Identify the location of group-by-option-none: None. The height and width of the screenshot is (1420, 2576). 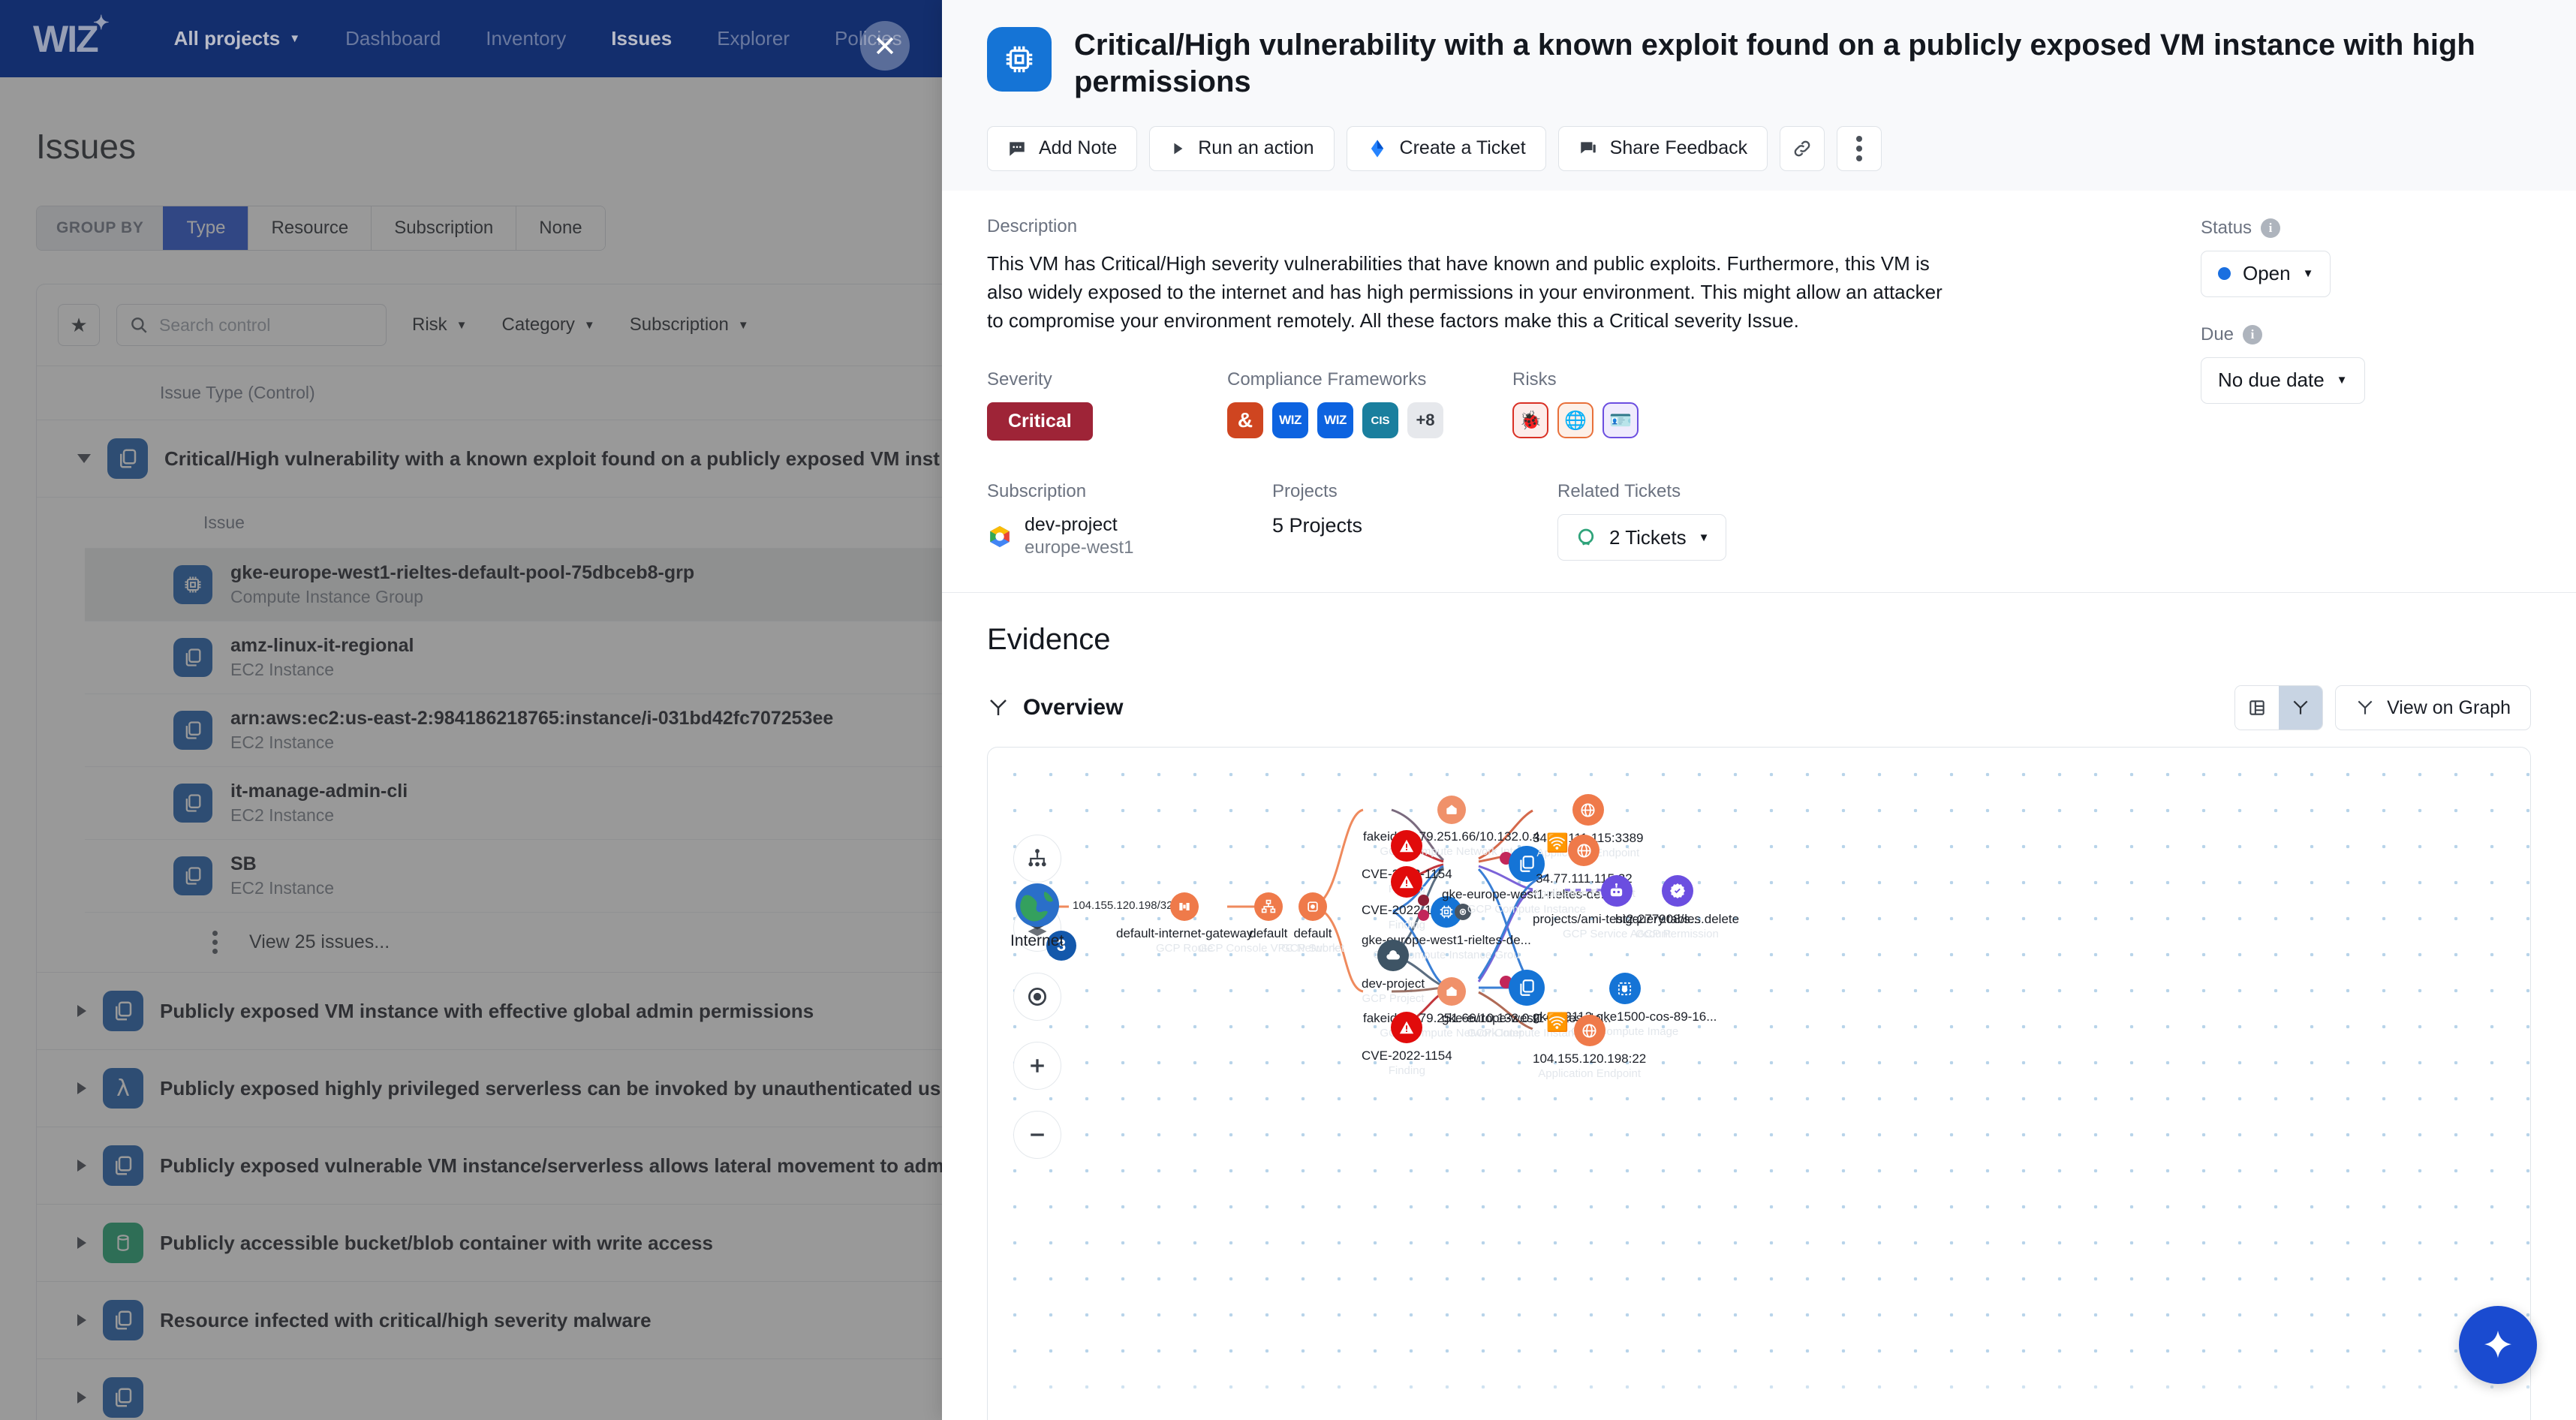
(560, 228).